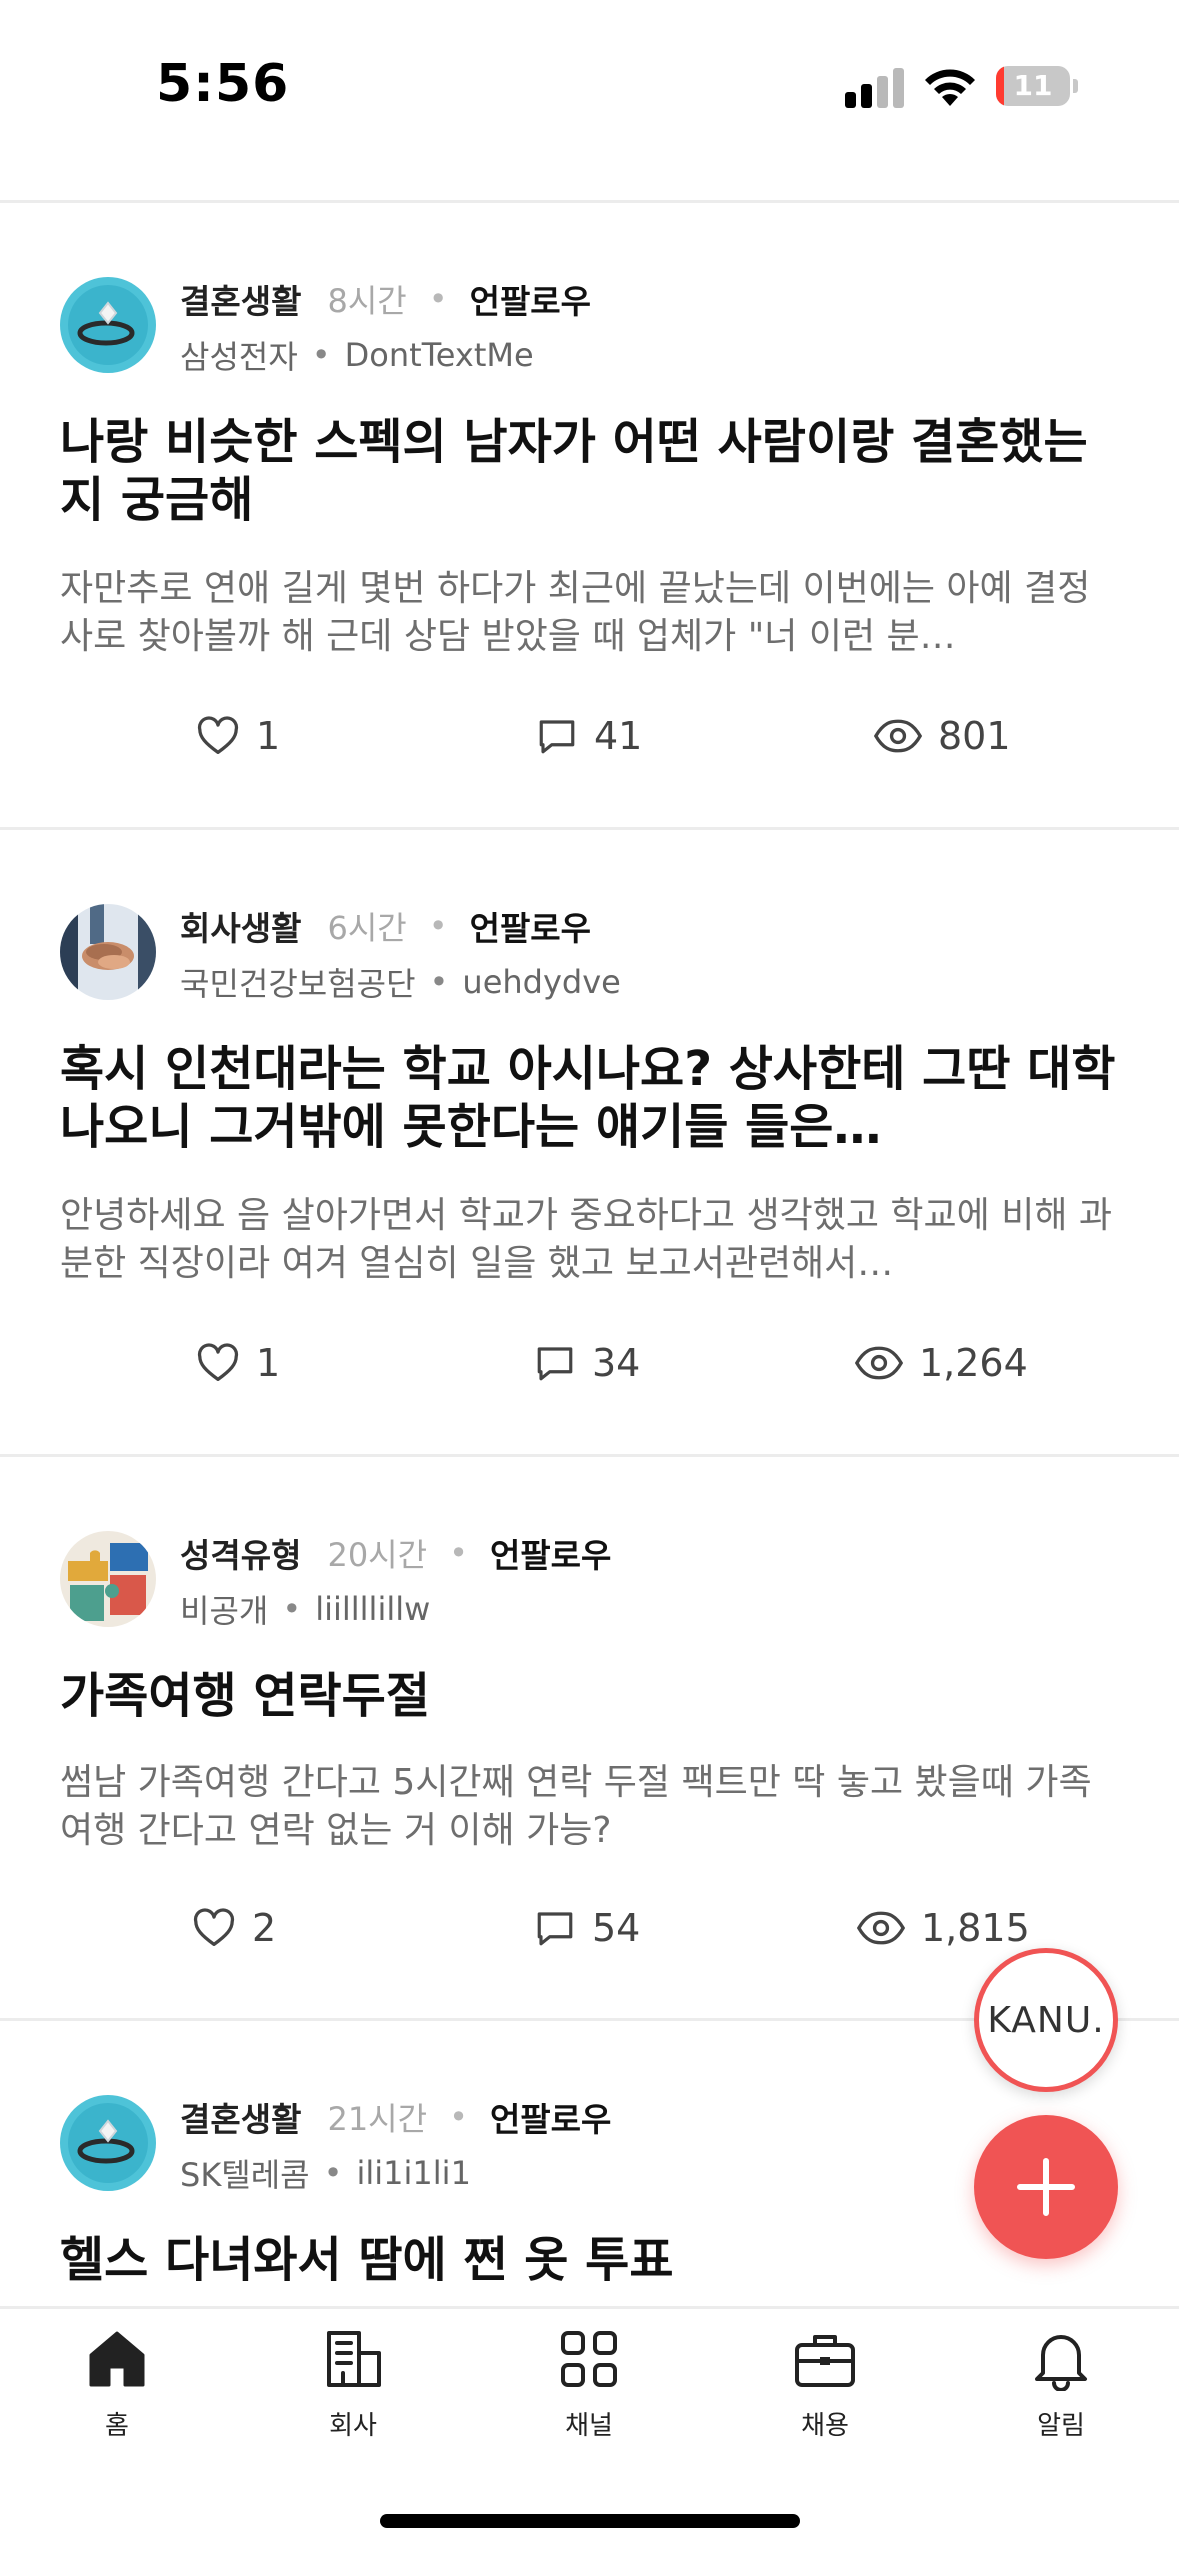 The height and width of the screenshot is (2556, 1179). I want to click on kanu-ad-button: KANU., so click(1046, 2020).